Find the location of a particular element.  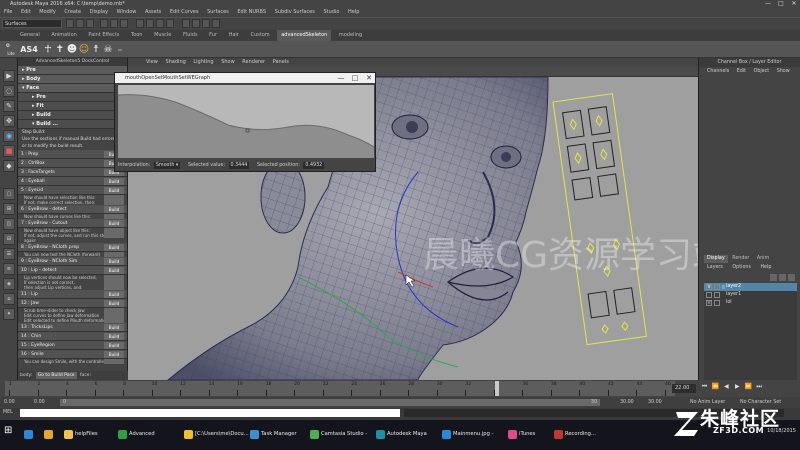

layer-tab-anim: Anim is located at coordinates (763, 259).